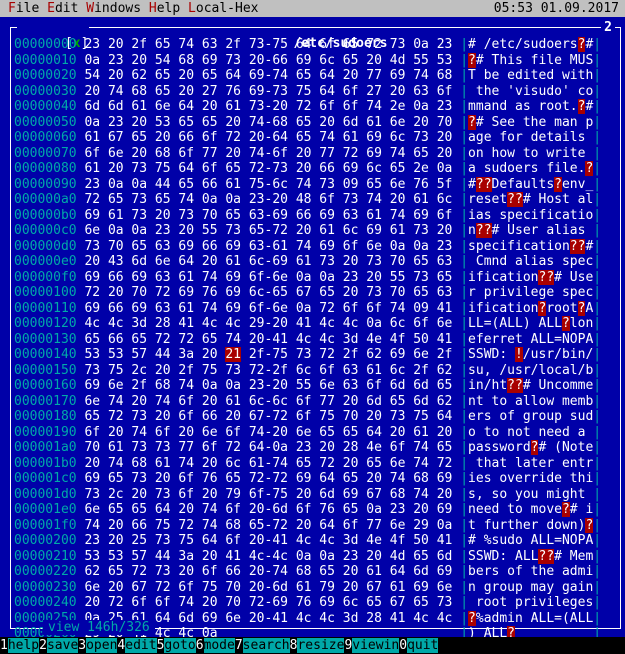 The height and width of the screenshot is (654, 625). I want to click on ascii-char: g, so click(488, 587).